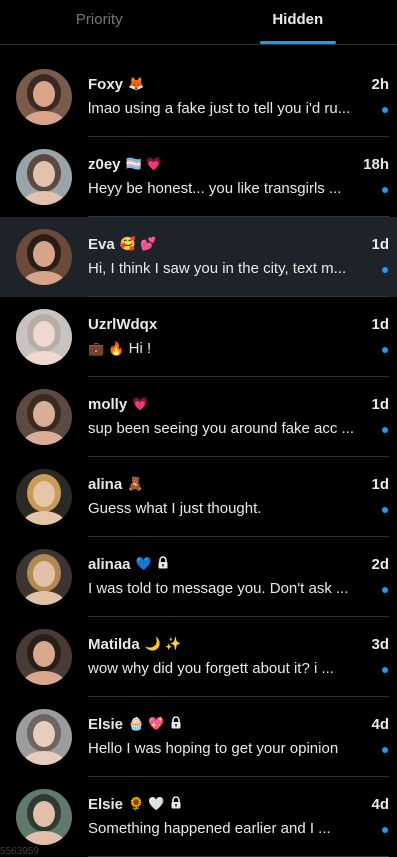  I want to click on message-preview: 💼 🔥 Hi !, so click(228, 348).